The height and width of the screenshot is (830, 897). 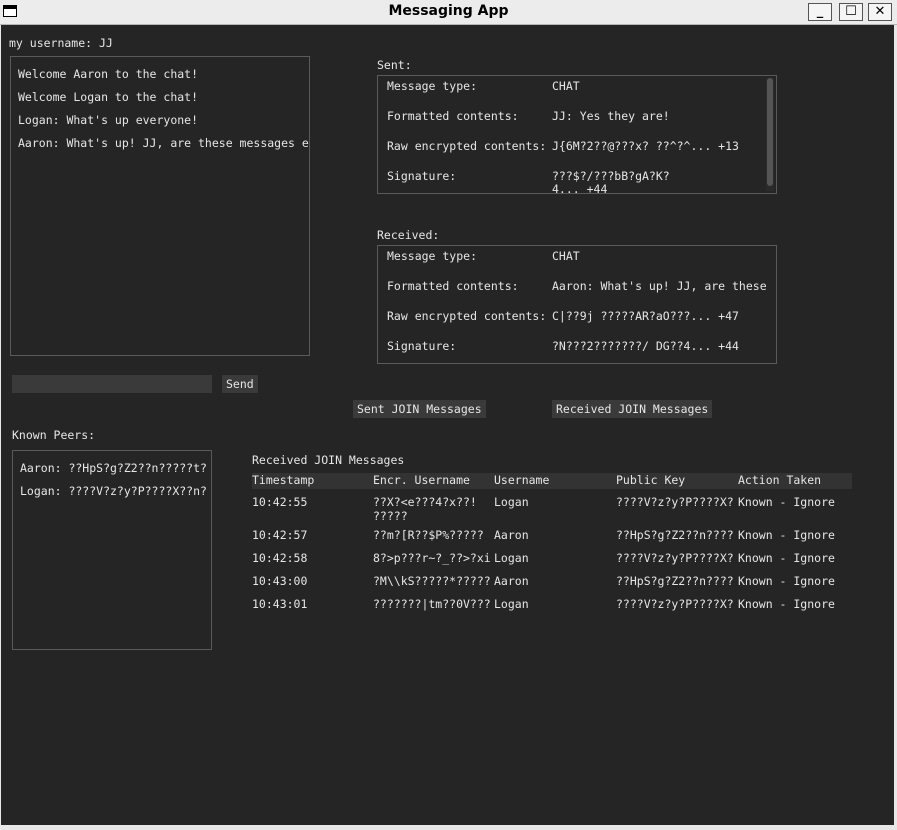 What do you see at coordinates (779, 480) in the screenshot?
I see `column-header: Action Taken` at bounding box center [779, 480].